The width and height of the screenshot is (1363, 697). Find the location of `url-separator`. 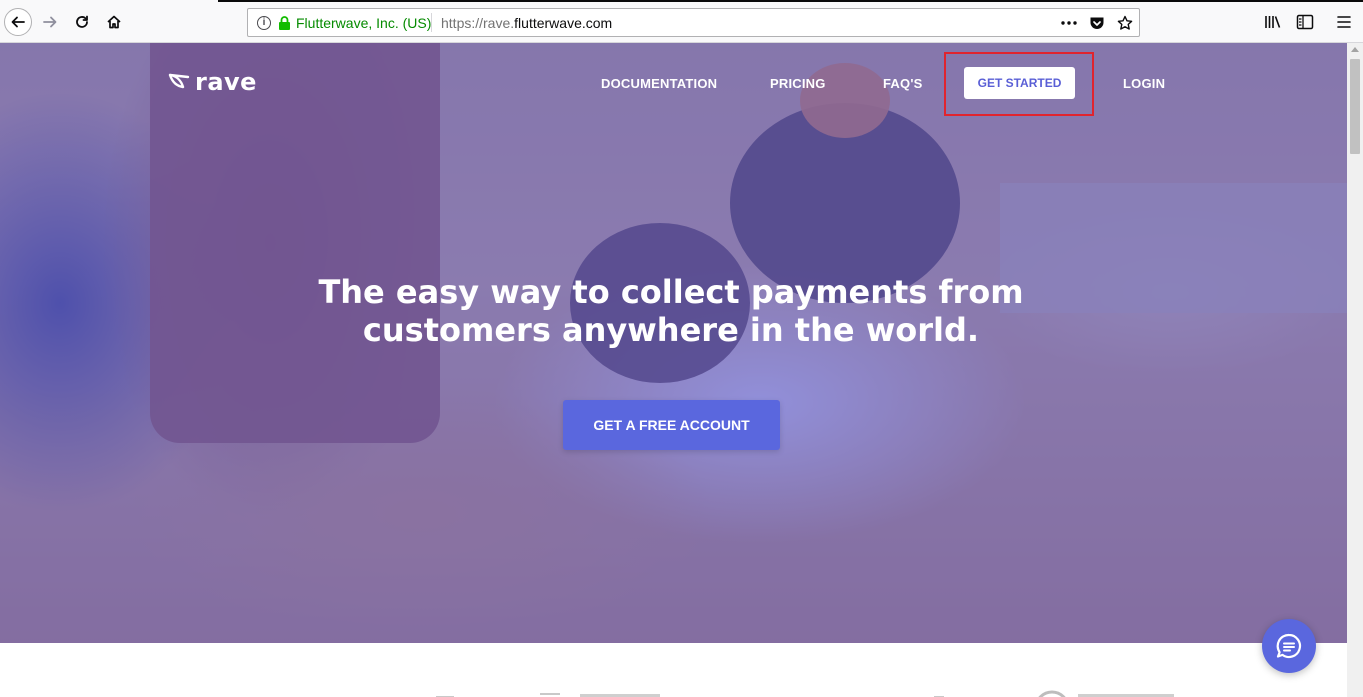

url-separator is located at coordinates (431, 22).